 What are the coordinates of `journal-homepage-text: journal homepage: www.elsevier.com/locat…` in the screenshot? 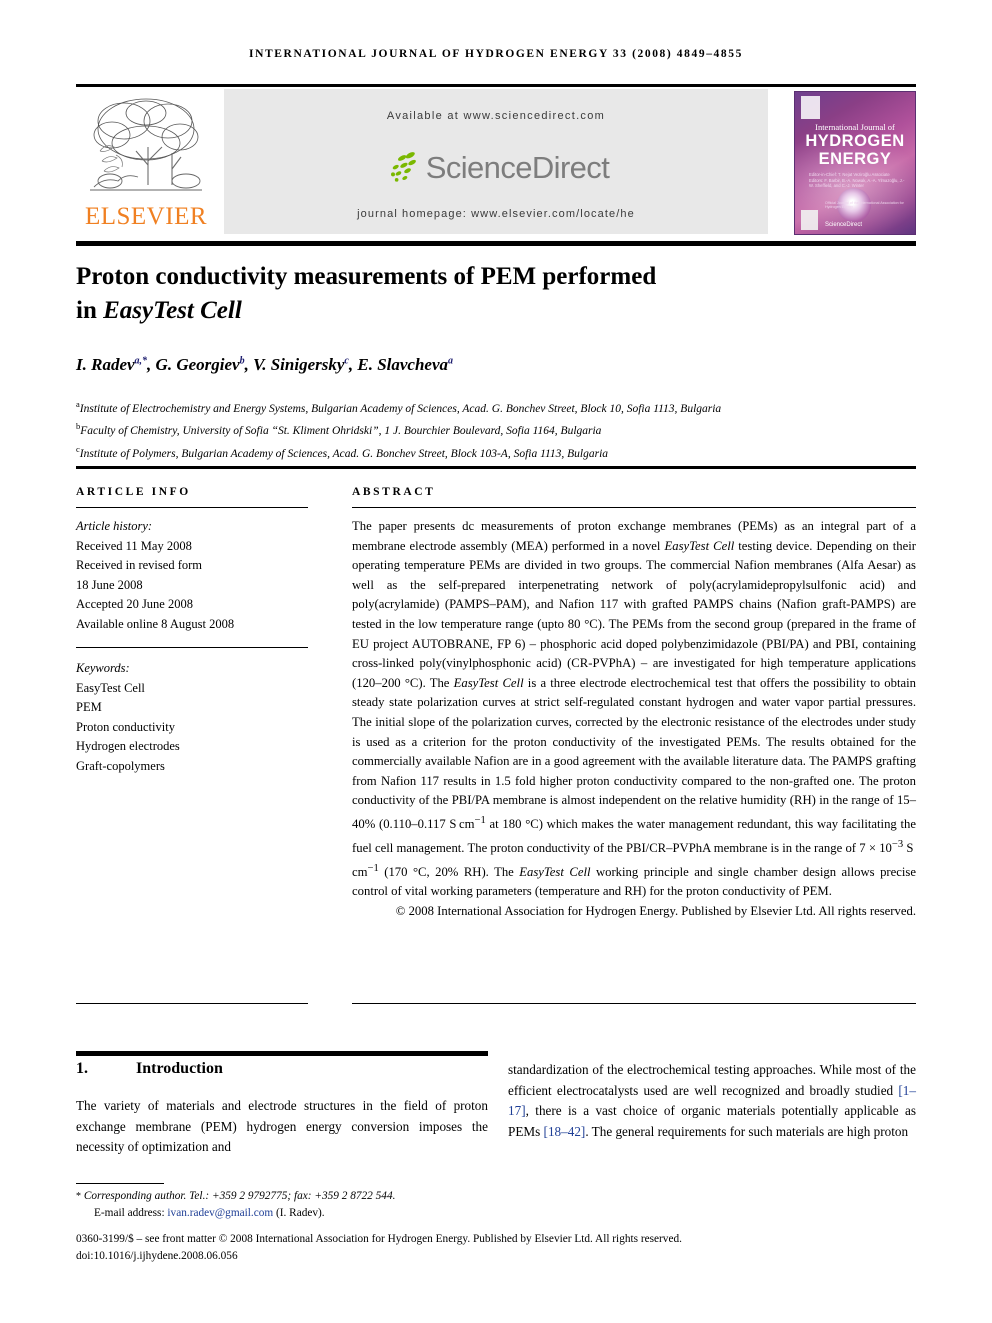 It's located at (496, 214).